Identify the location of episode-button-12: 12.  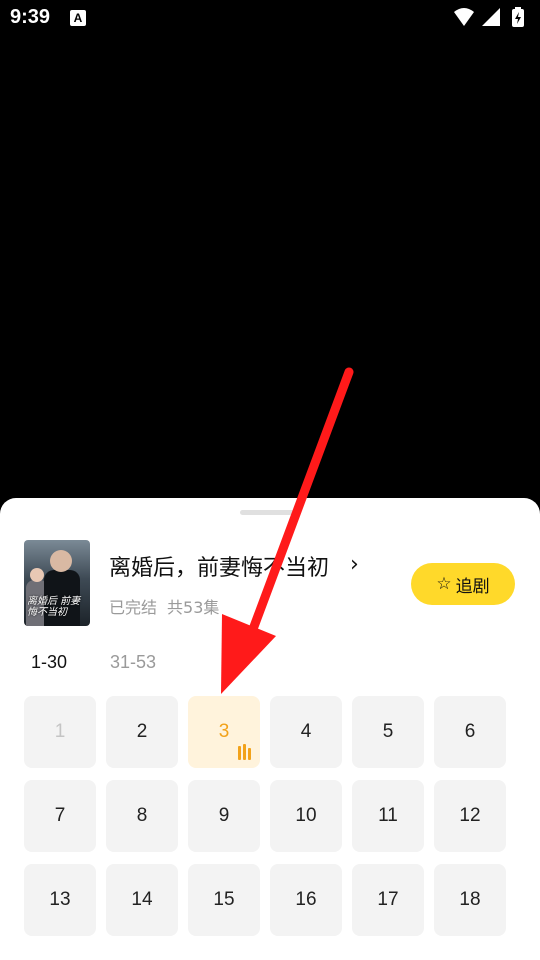
(470, 816).